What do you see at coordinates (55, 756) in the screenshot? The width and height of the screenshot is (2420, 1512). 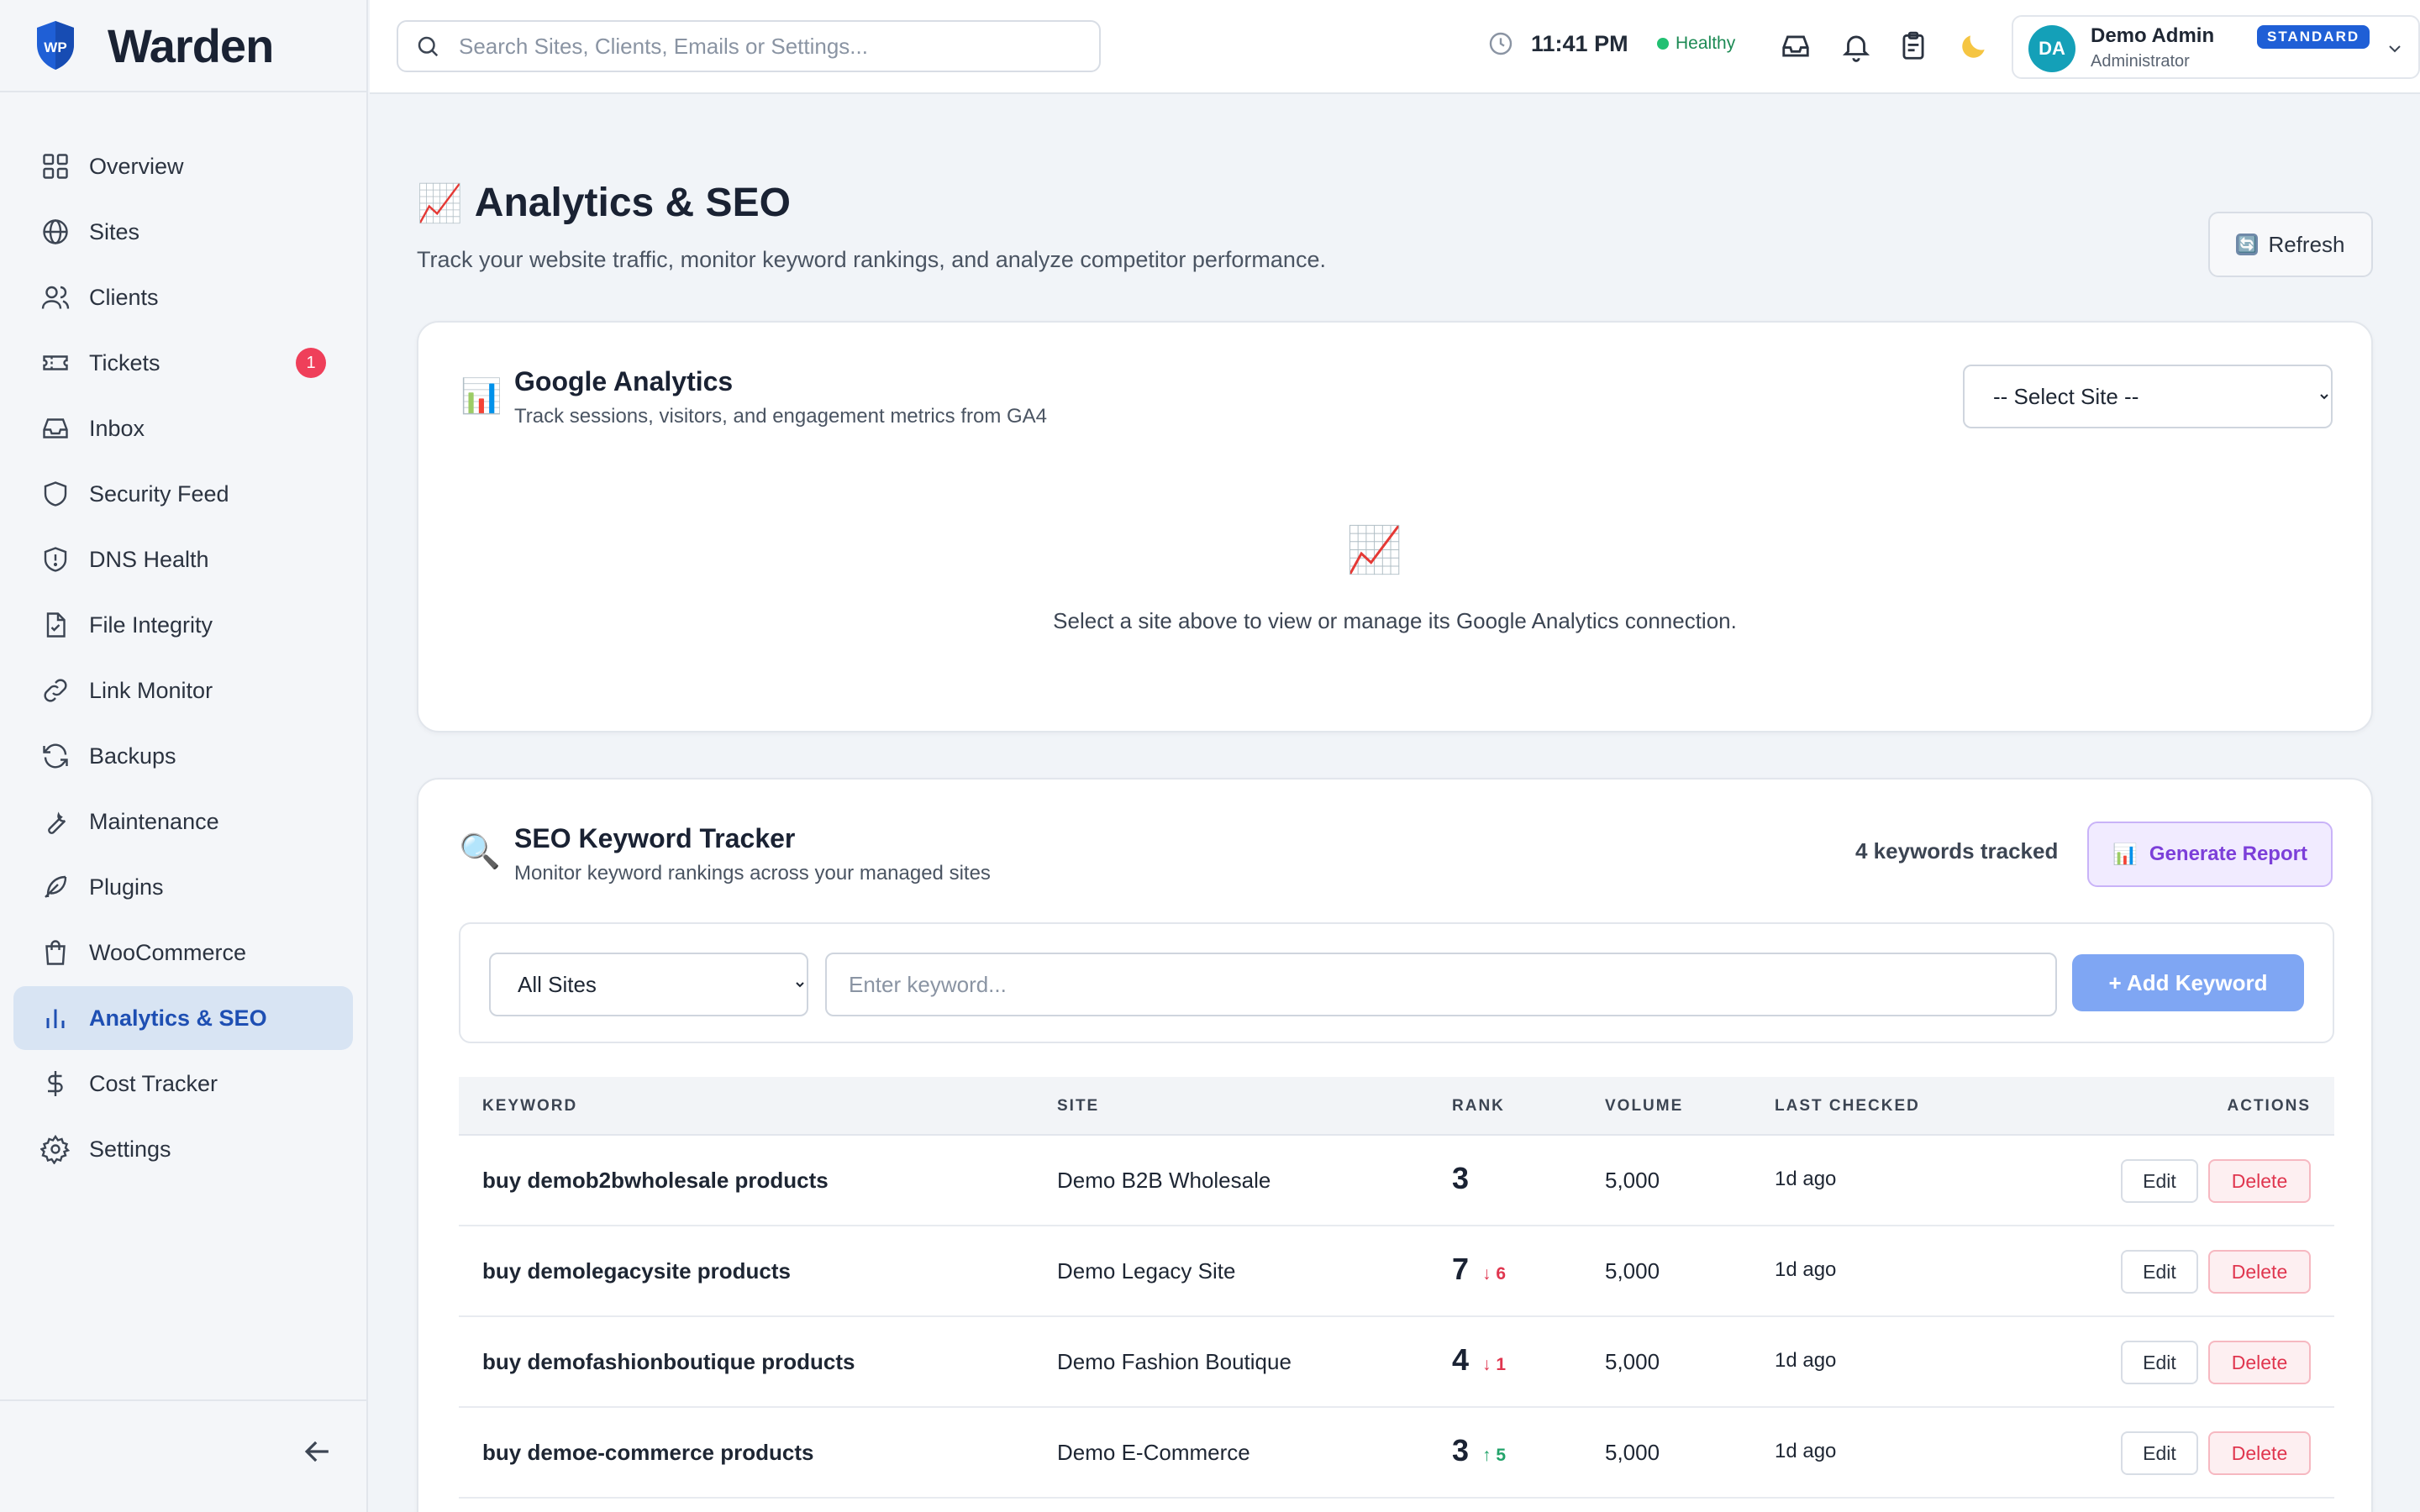 I see `refresh-icon` at bounding box center [55, 756].